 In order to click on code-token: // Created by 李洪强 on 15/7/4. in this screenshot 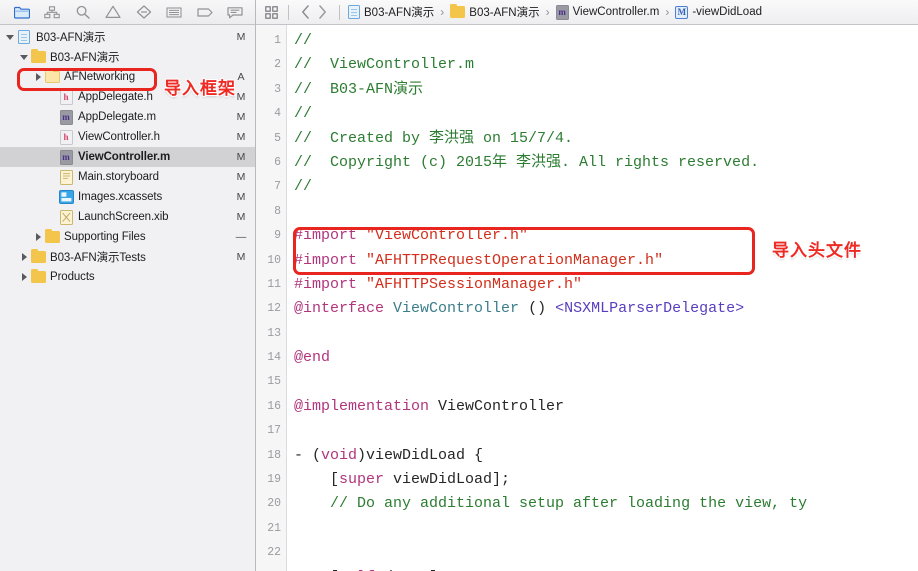, I will do `click(434, 138)`.